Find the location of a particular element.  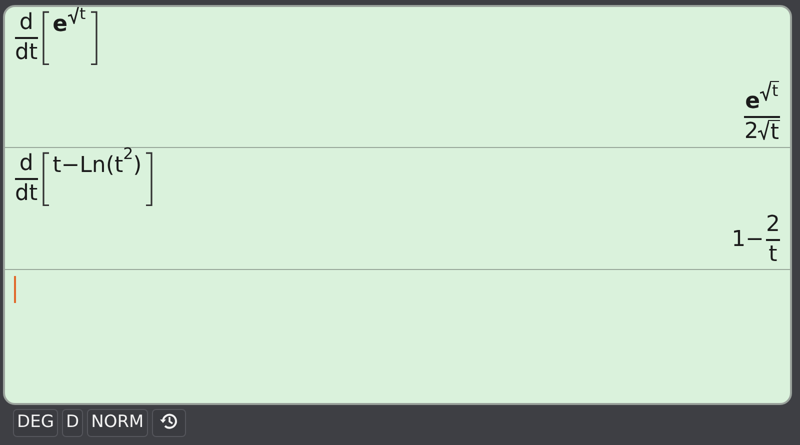

math-text: 1− is located at coordinates (748, 240).